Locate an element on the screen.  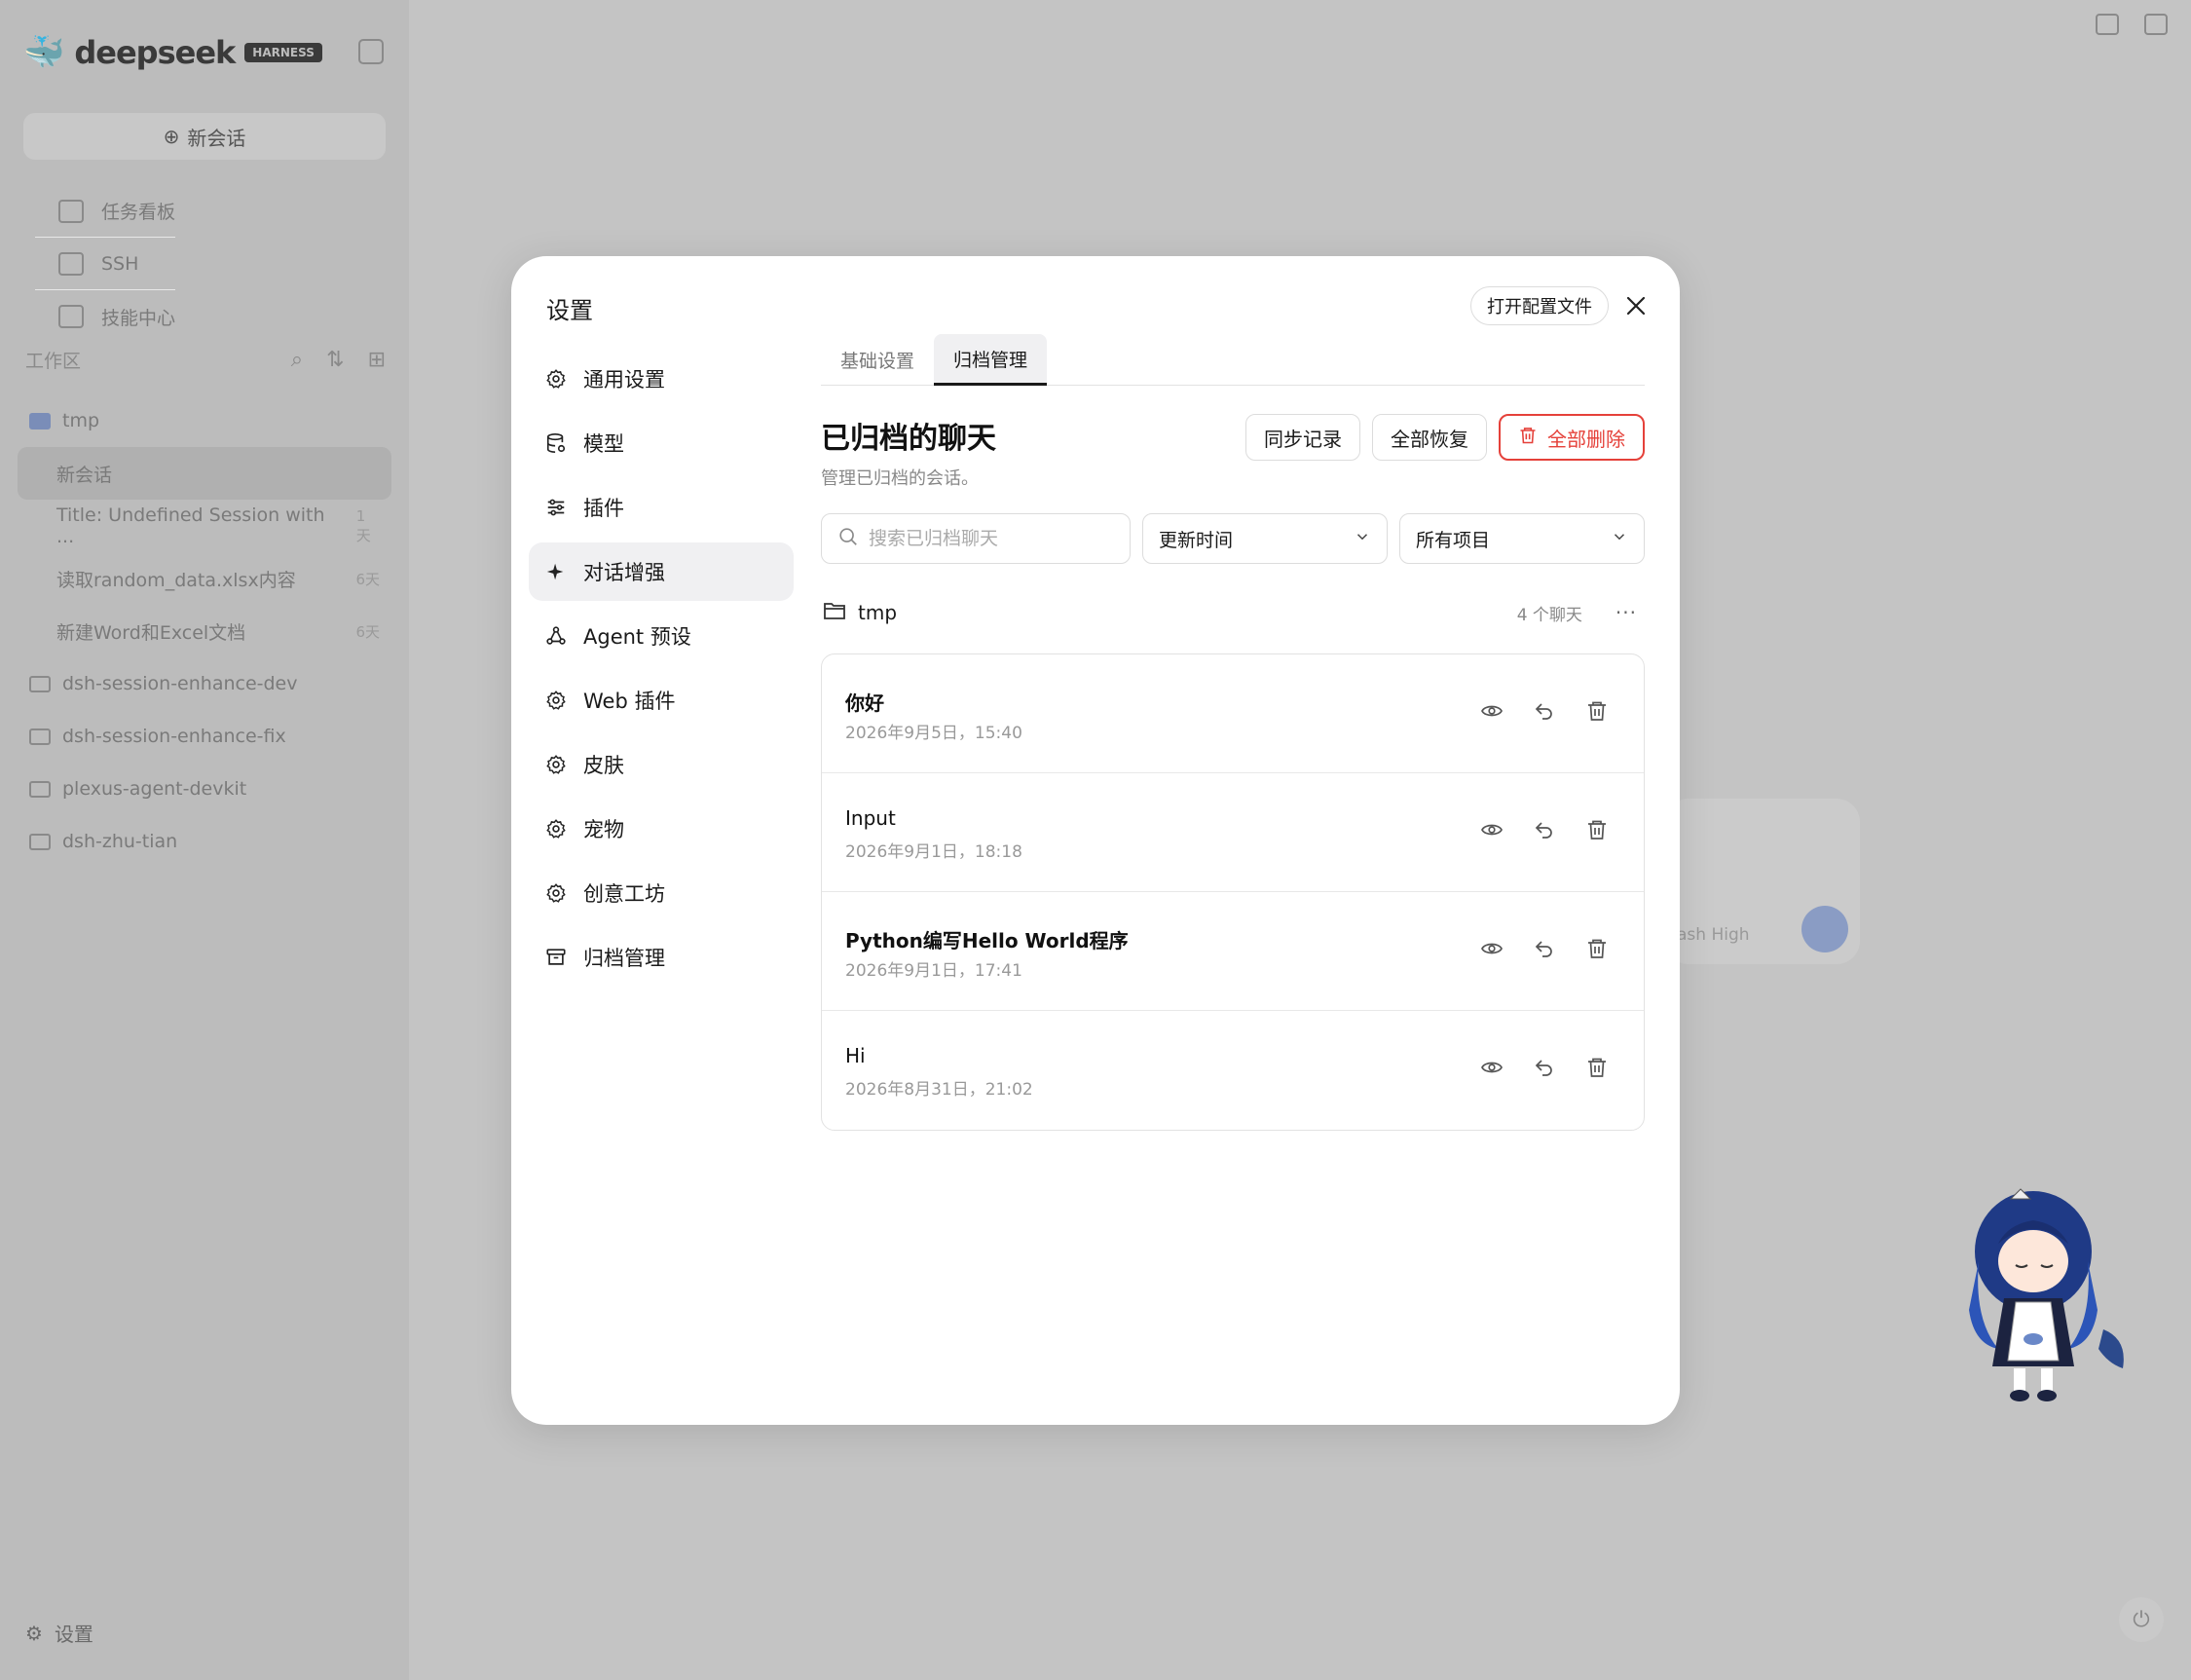
workspace-item: tmp is located at coordinates (204, 420).